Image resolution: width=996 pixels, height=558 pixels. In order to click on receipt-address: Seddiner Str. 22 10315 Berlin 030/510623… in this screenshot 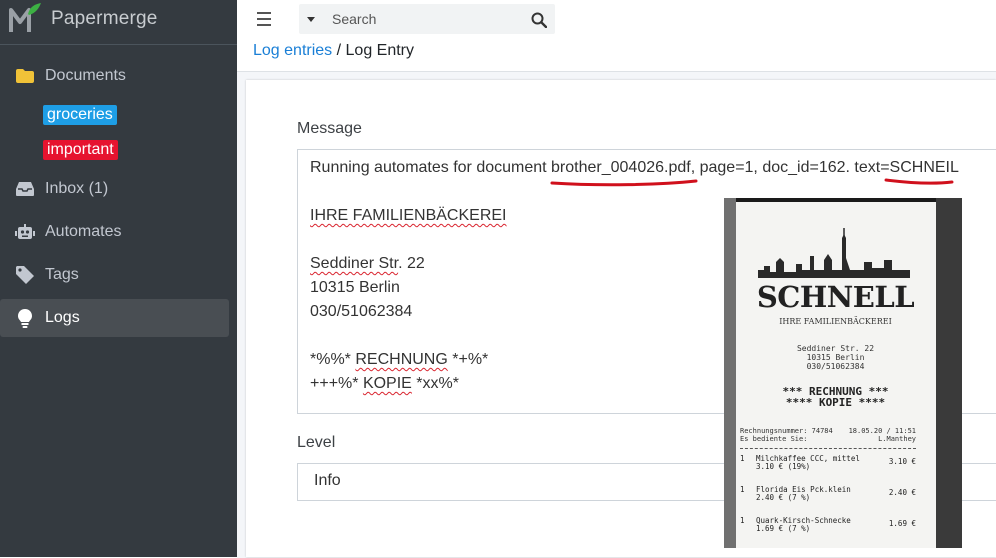, I will do `click(835, 357)`.